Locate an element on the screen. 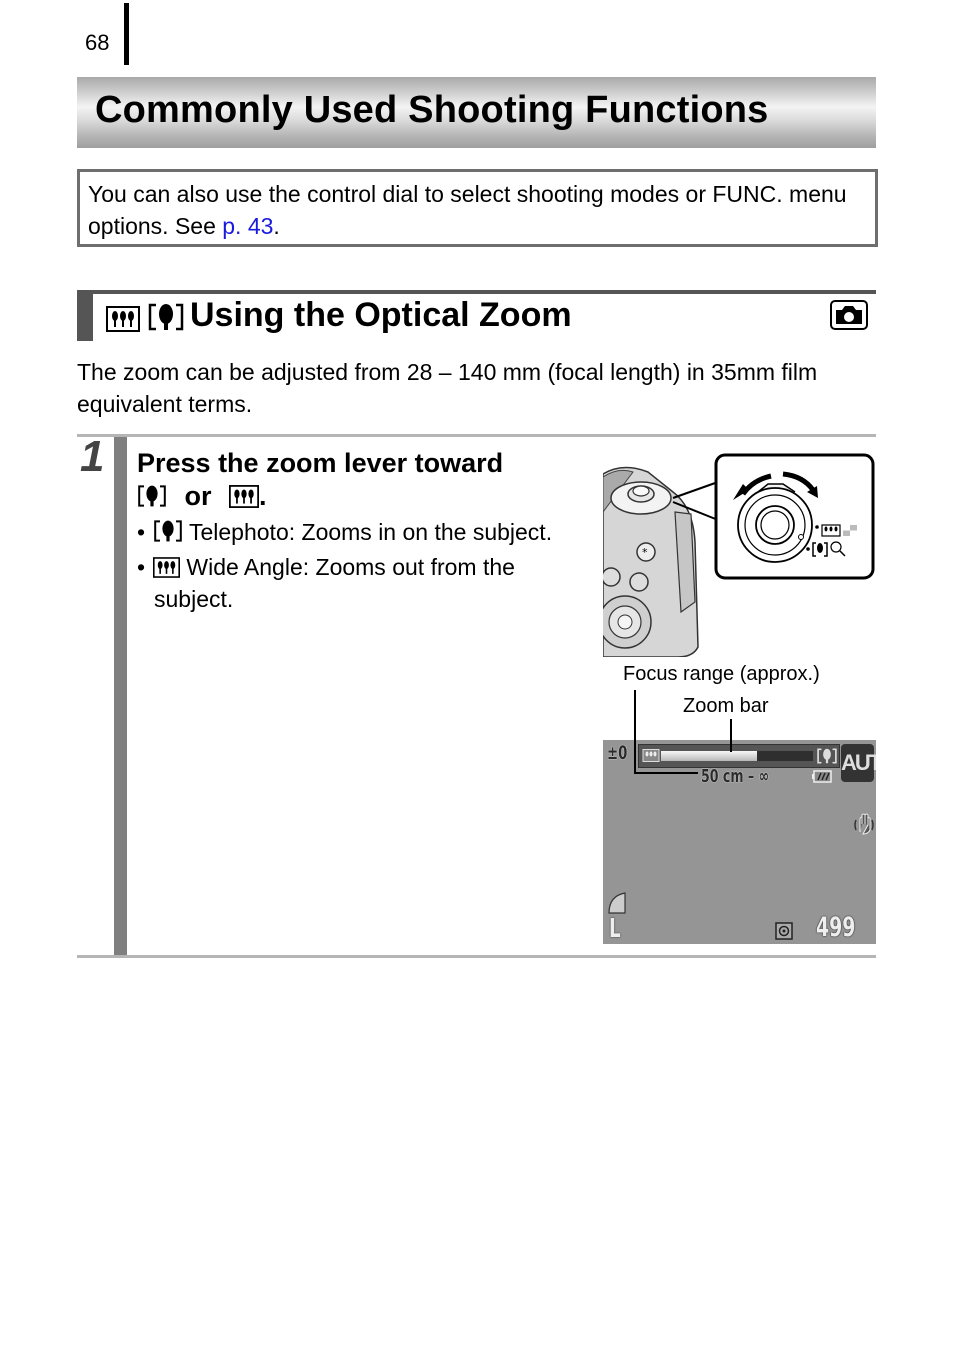 This screenshot has height=1345, width=954. compression-icon is located at coordinates (617, 903).